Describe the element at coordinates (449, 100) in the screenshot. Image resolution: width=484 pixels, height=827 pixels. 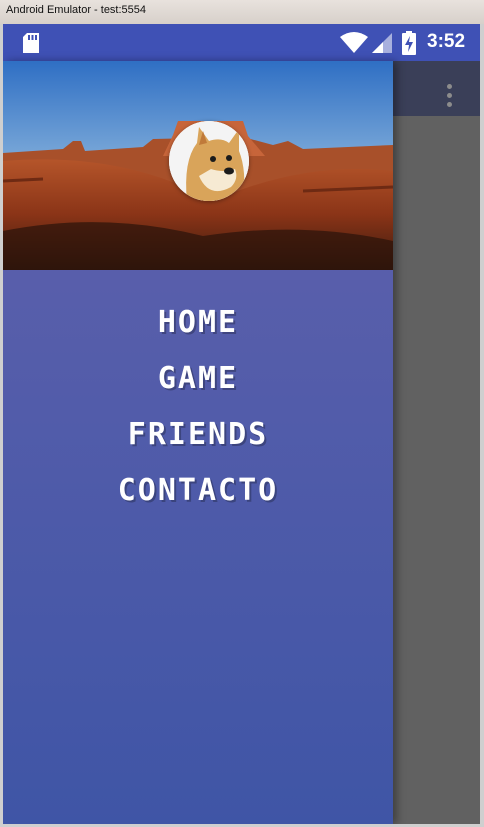
I see `more-vert-icon` at that location.